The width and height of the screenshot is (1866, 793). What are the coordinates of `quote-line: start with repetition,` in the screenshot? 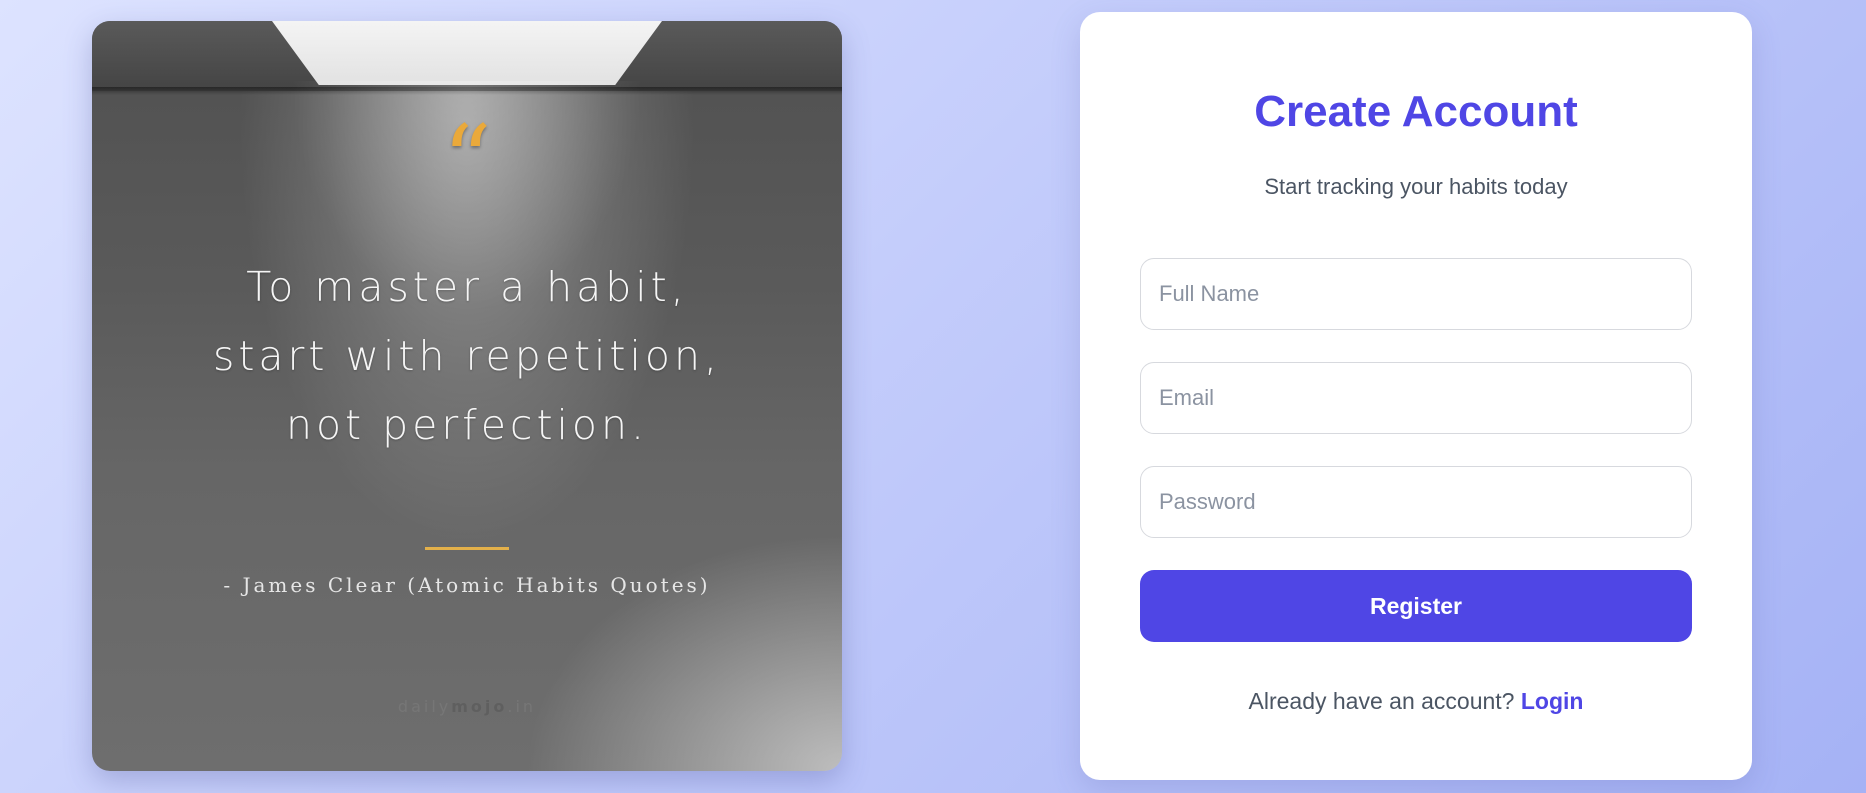 It's located at (466, 356).